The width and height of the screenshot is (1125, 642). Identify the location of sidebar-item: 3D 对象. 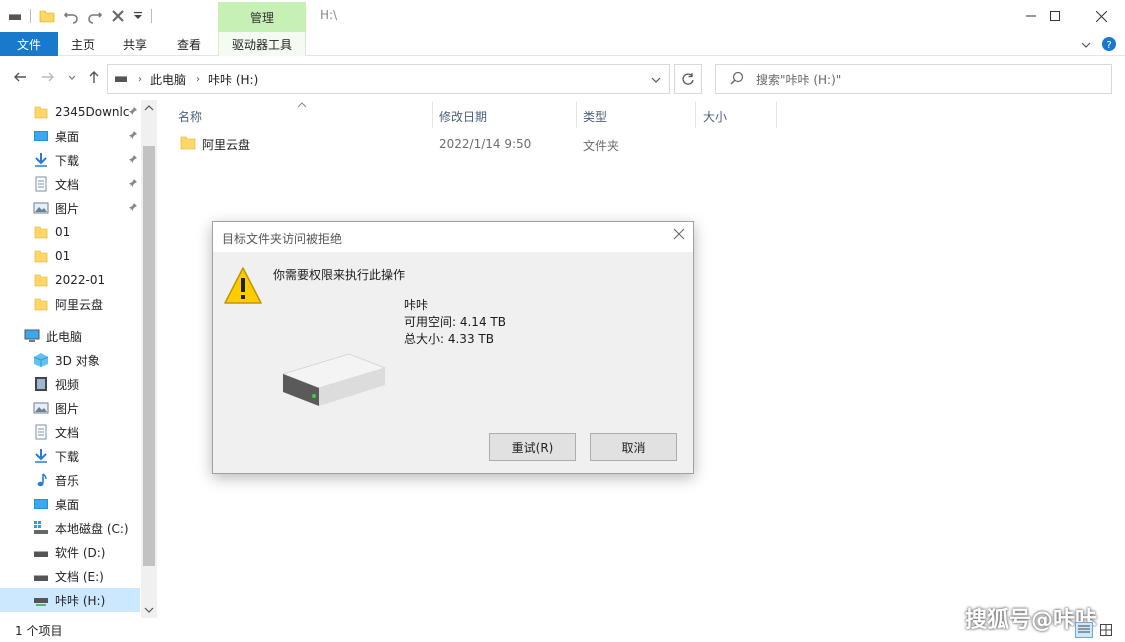
(70, 360).